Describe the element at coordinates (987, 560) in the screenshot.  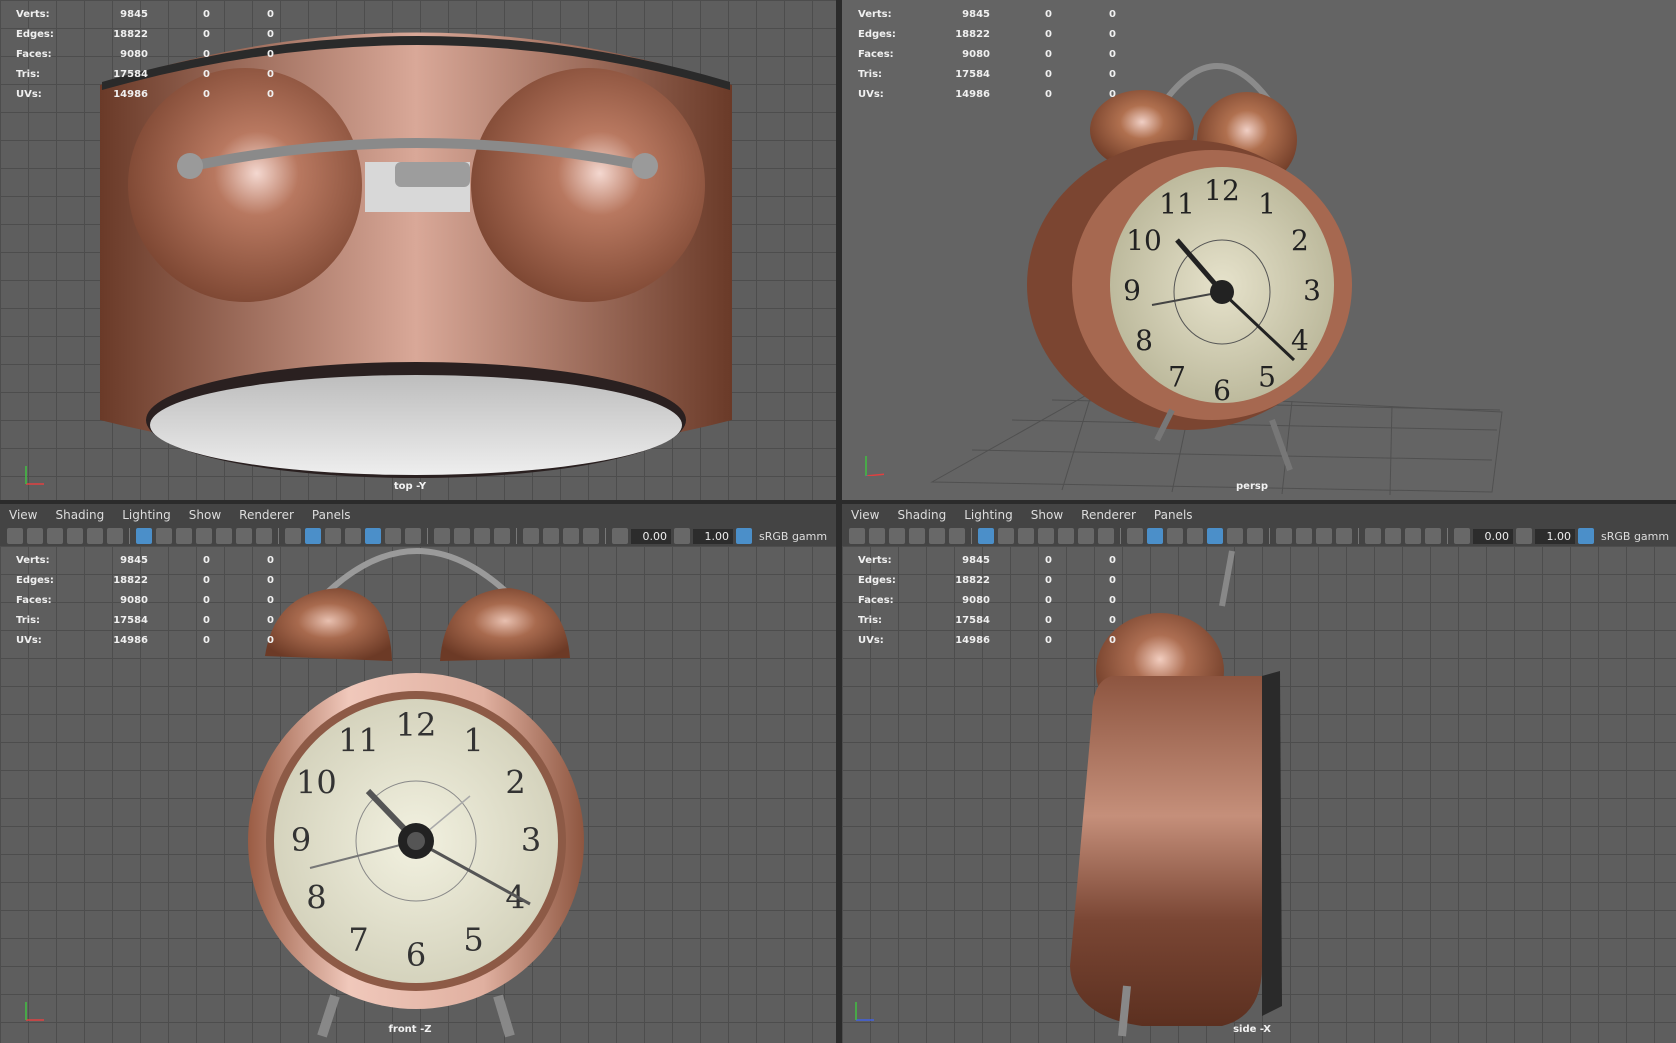
I see `hud-row: Verts: 9845 0 0` at that location.